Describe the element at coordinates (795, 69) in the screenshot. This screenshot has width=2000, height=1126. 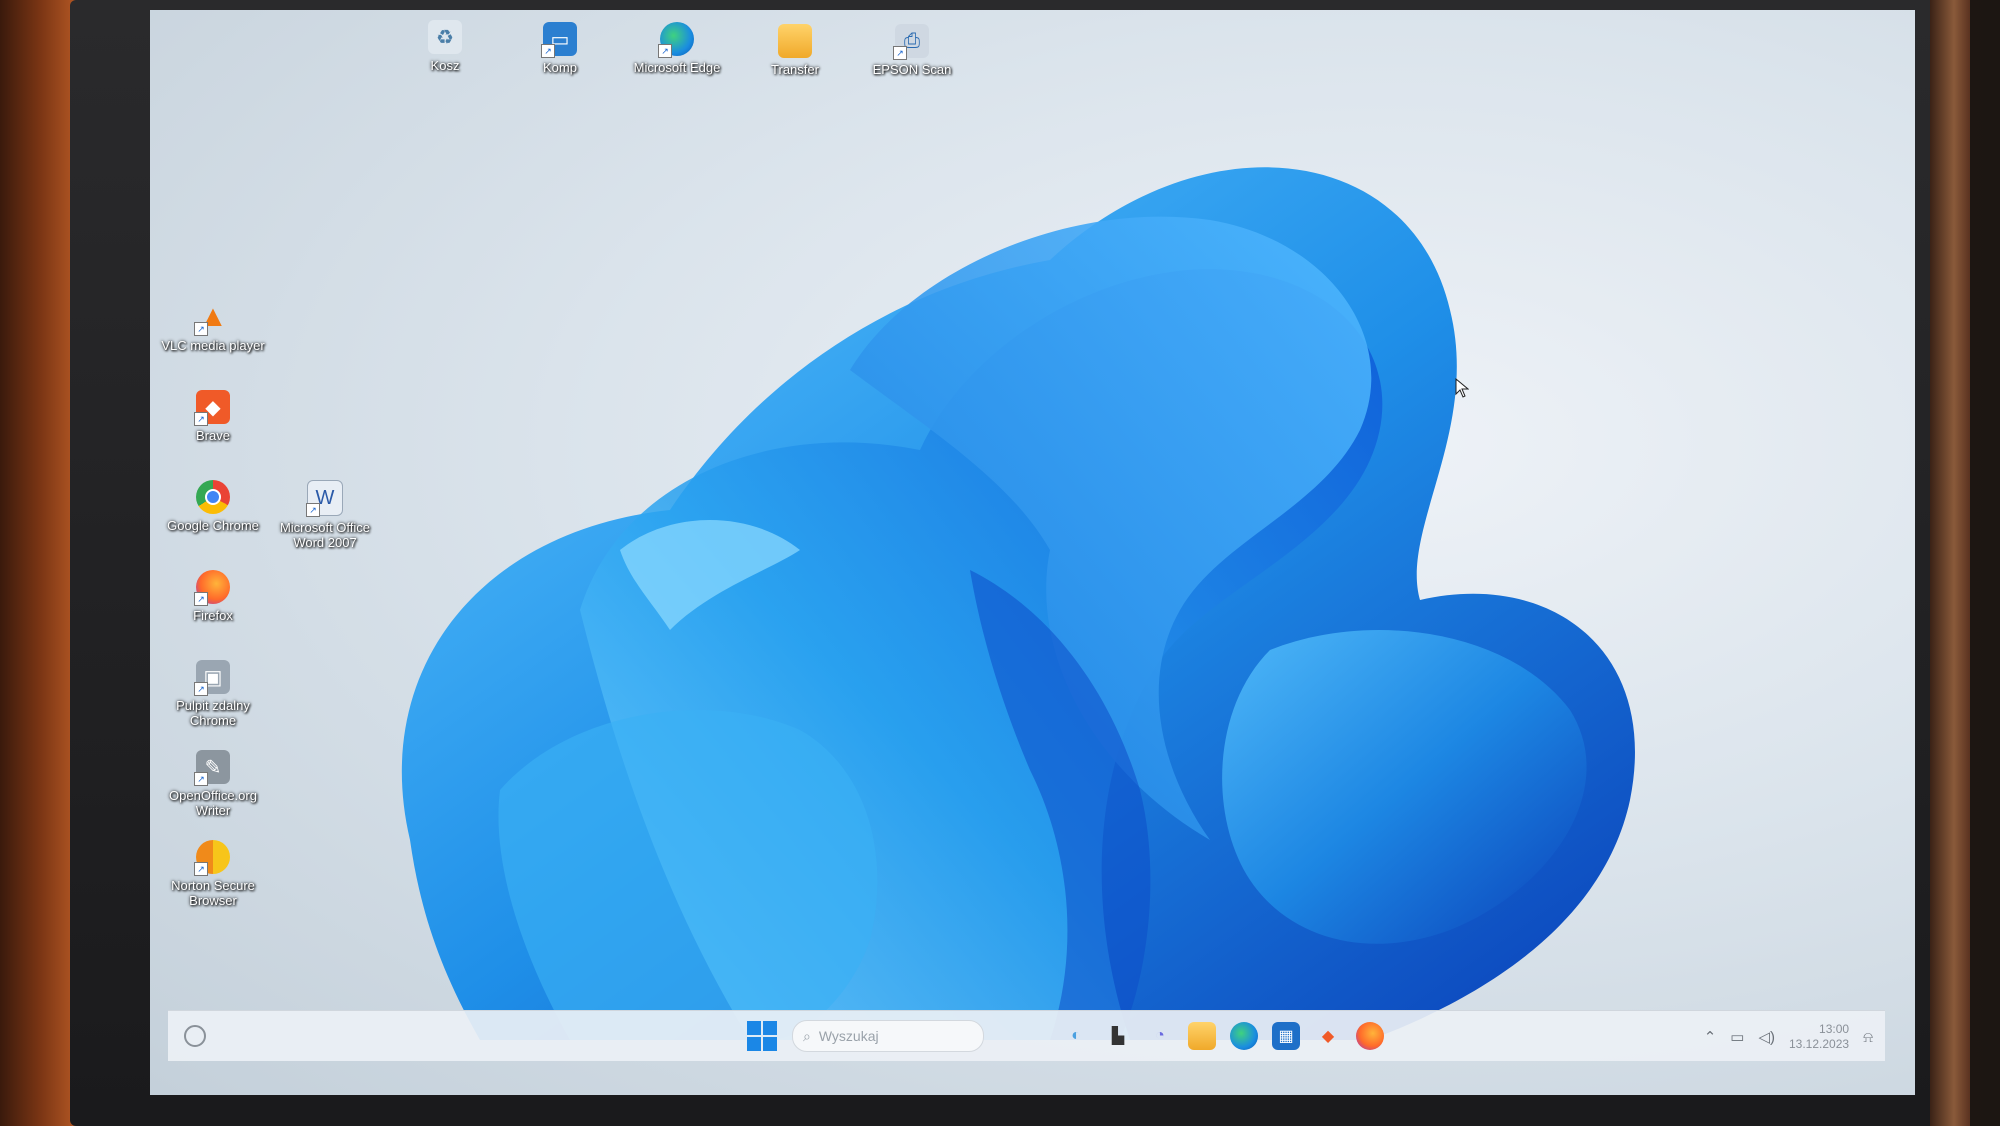
I see `desktop-icon-label: Transfer` at that location.